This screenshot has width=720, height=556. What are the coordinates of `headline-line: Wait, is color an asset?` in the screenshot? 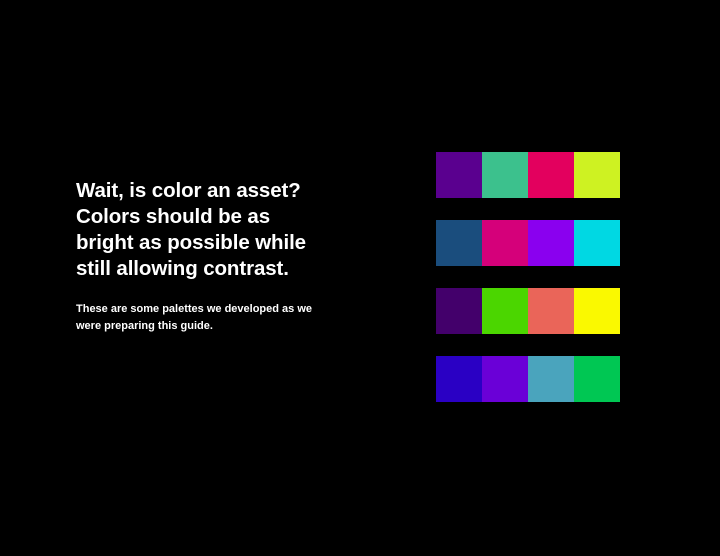 It's located at (188, 190).